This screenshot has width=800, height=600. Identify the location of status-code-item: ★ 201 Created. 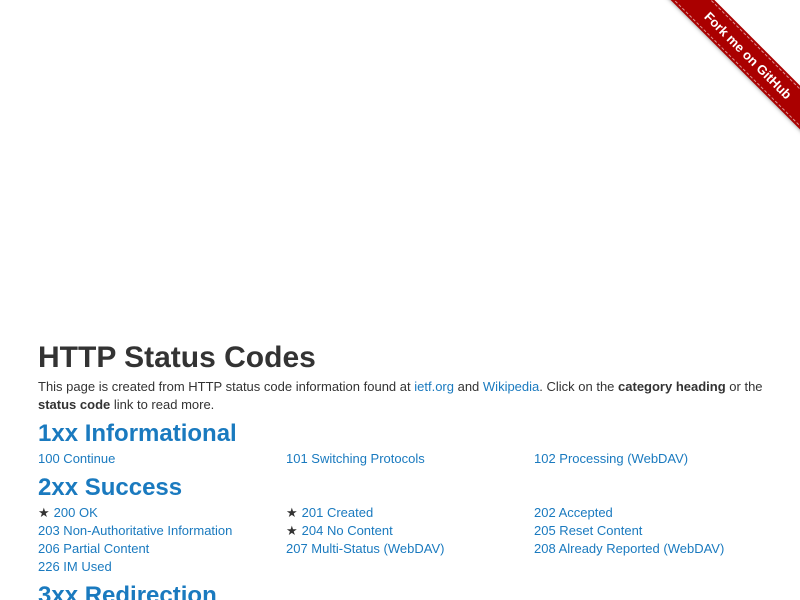
(410, 513).